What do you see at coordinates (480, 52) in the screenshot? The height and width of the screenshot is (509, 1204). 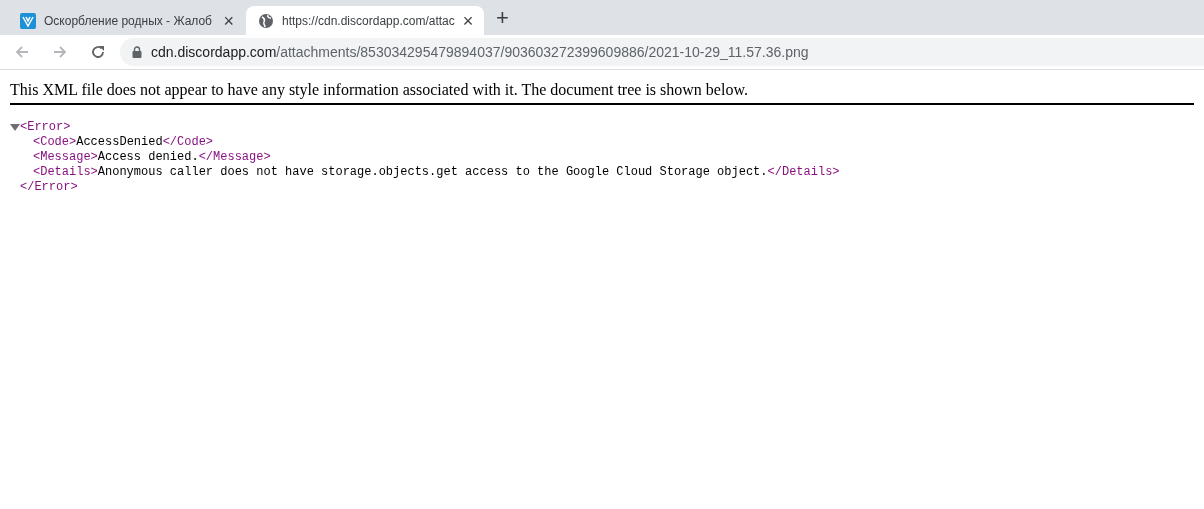 I see `url-text: cdn.discordapp.com/attachments/853034295479894037/903603272399609886/2021-10-29_11.57.36.png` at bounding box center [480, 52].